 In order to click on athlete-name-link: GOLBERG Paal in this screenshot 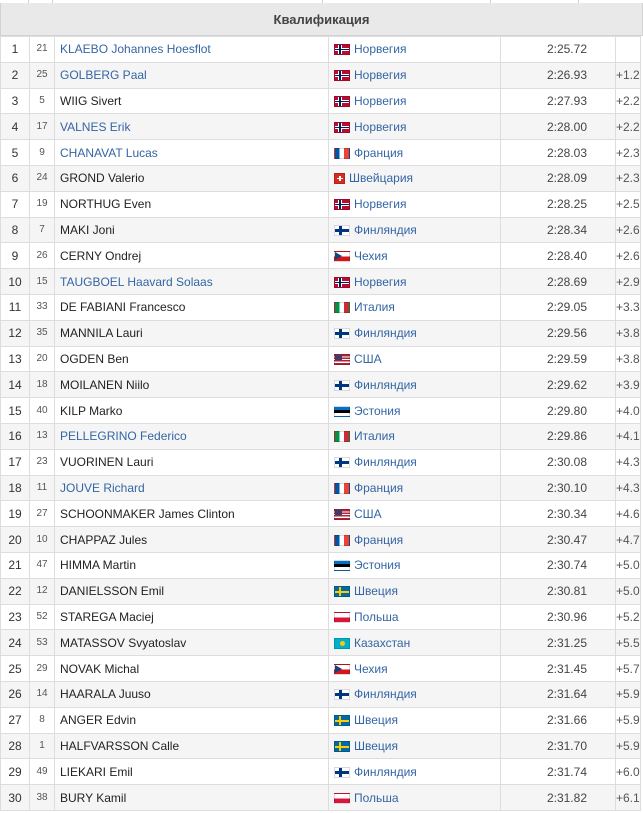, I will do `click(103, 75)`.